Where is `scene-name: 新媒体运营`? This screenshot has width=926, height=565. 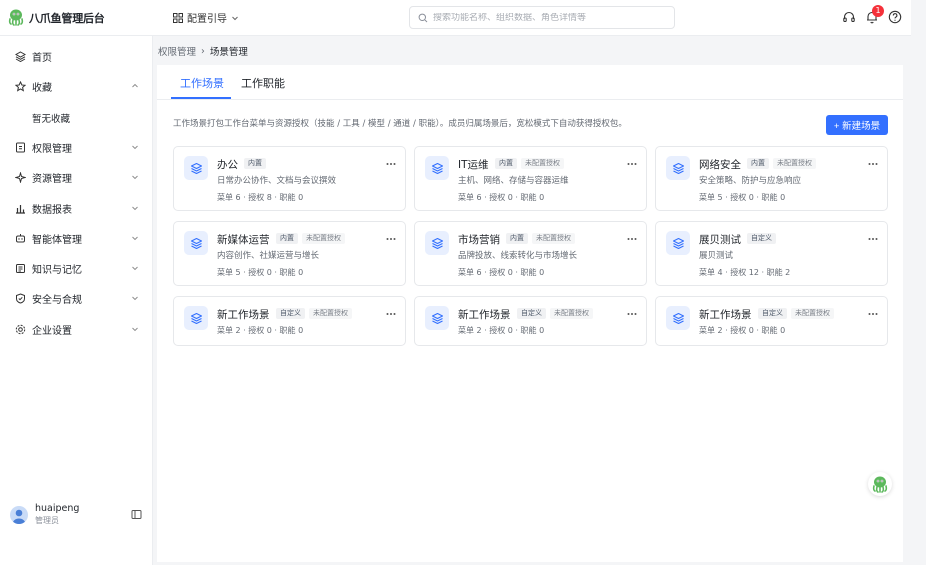
scene-name: 新媒体运营 is located at coordinates (243, 240).